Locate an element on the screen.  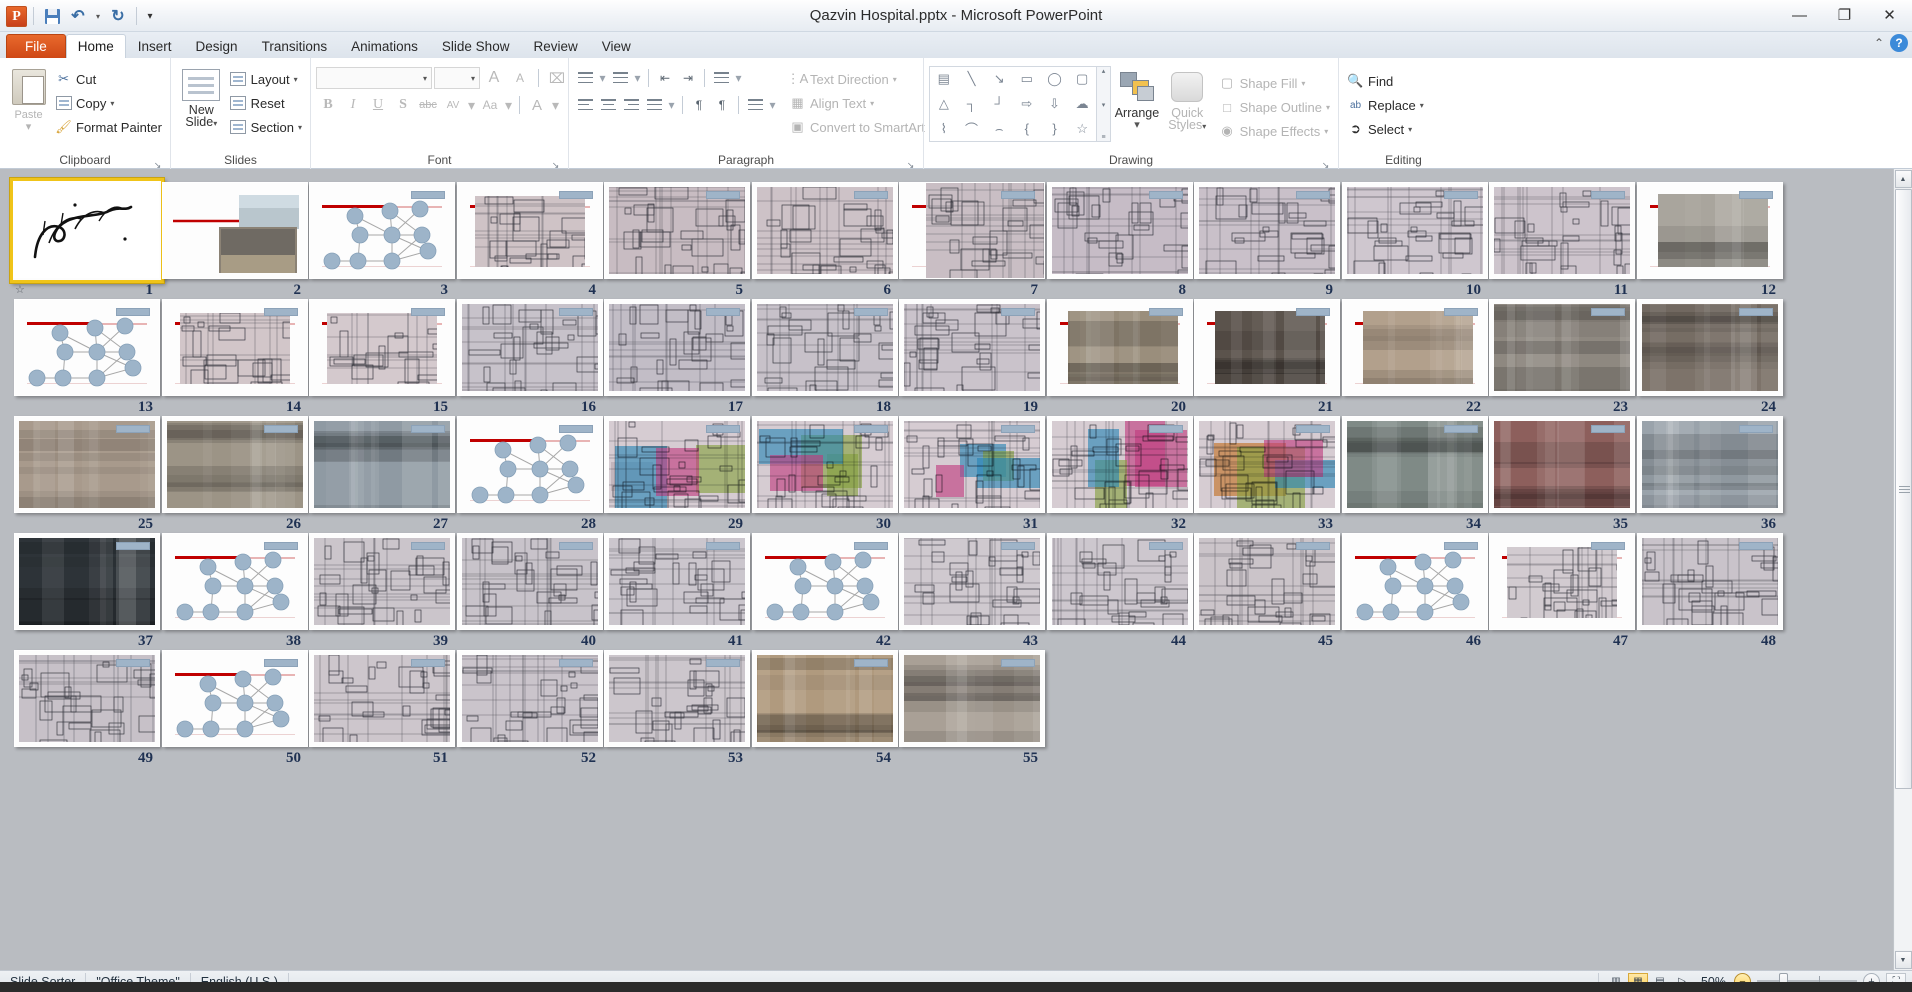
clipboard-dialog-launcher: ↘ is located at coordinates (157, 163).